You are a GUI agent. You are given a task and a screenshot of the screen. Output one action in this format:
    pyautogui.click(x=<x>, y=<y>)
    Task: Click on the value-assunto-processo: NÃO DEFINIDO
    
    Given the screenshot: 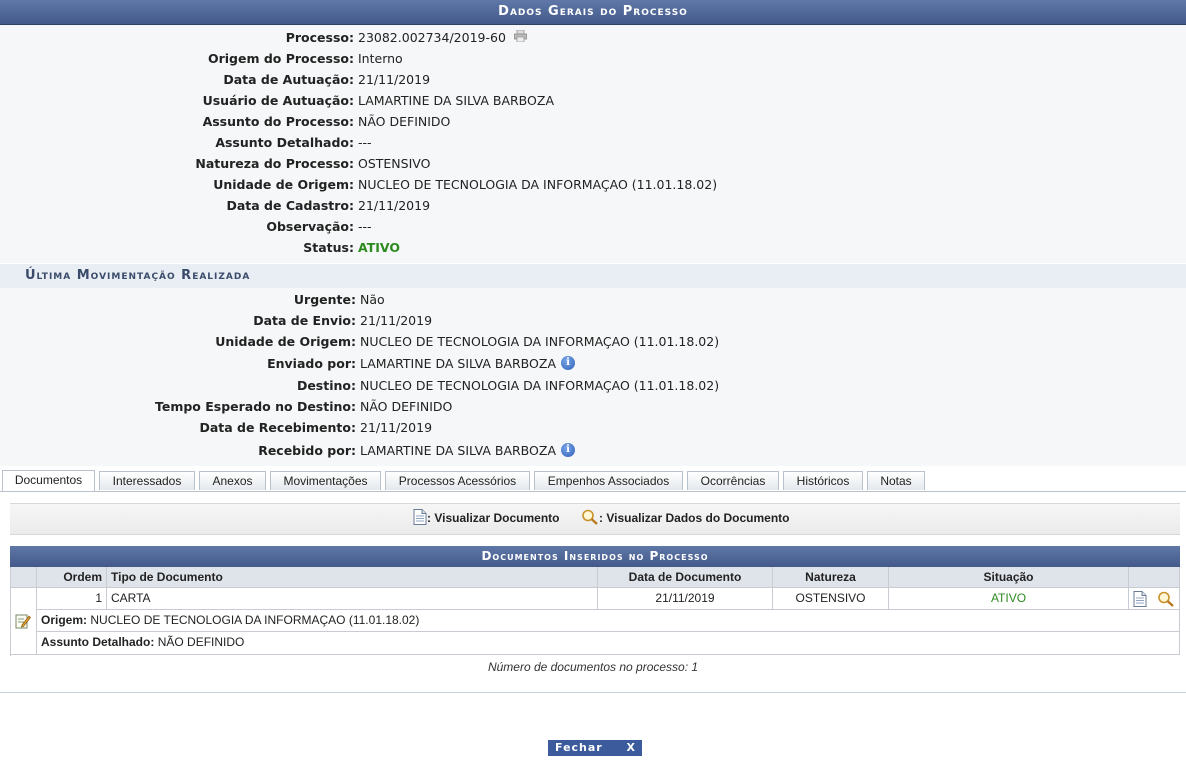 What is the action you would take?
    pyautogui.click(x=404, y=121)
    